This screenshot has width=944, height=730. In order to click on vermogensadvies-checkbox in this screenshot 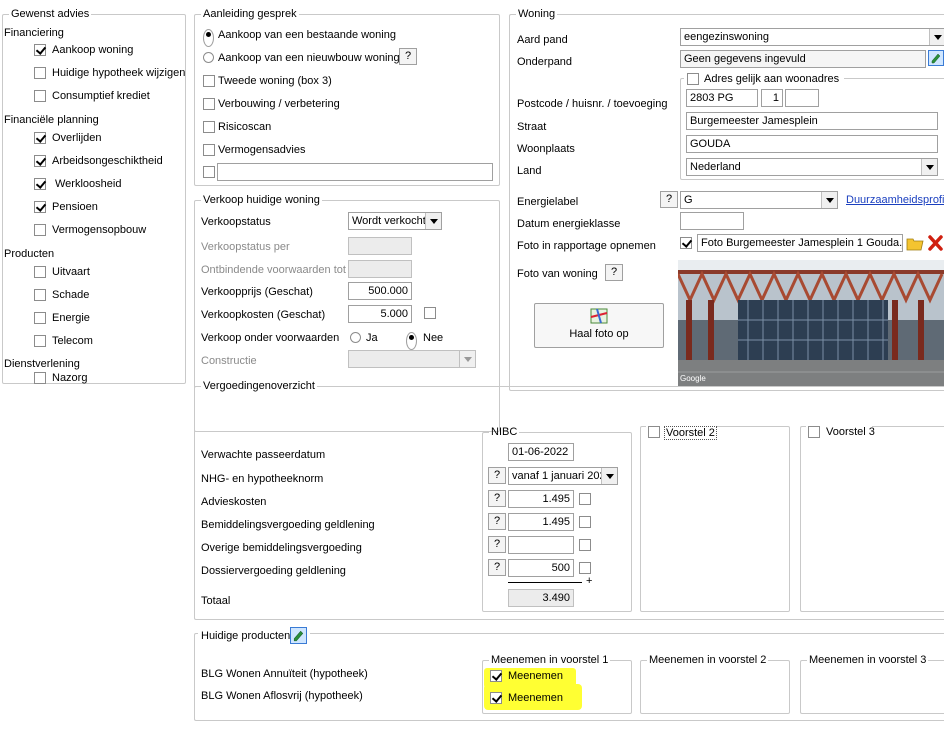, I will do `click(209, 150)`.